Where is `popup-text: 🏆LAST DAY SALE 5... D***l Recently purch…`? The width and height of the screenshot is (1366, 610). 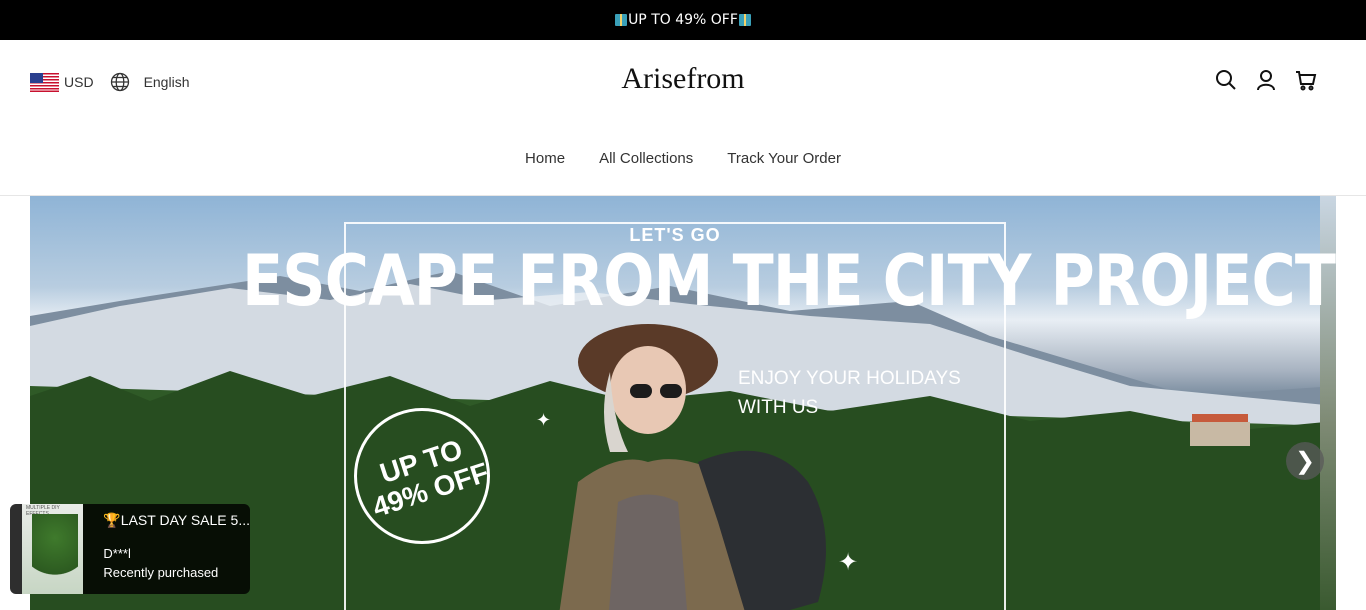
popup-text: 🏆LAST DAY SALE 5... D***l Recently purch… is located at coordinates (176, 549).